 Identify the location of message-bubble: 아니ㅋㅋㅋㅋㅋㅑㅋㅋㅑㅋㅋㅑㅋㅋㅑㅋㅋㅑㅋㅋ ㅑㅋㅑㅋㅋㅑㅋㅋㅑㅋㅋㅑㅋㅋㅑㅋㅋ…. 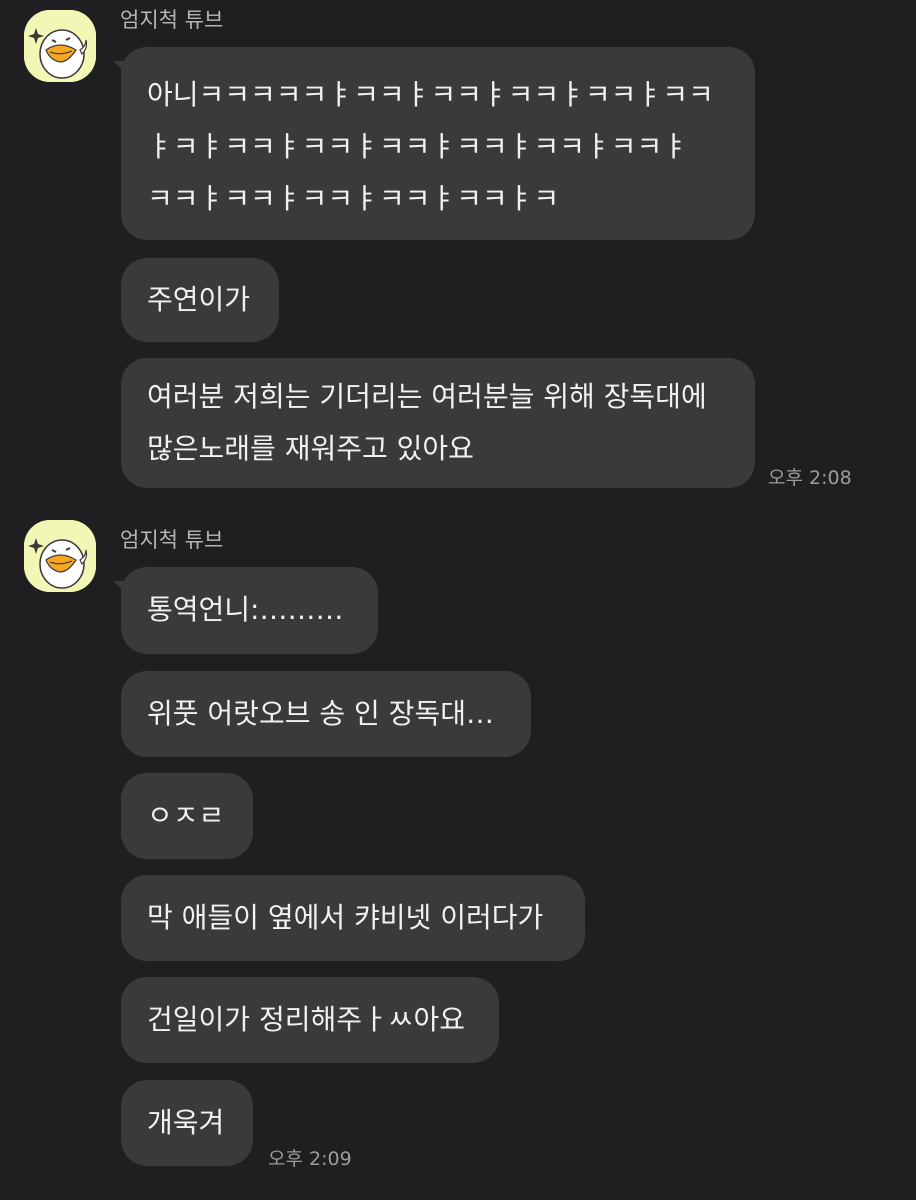
(434, 143).